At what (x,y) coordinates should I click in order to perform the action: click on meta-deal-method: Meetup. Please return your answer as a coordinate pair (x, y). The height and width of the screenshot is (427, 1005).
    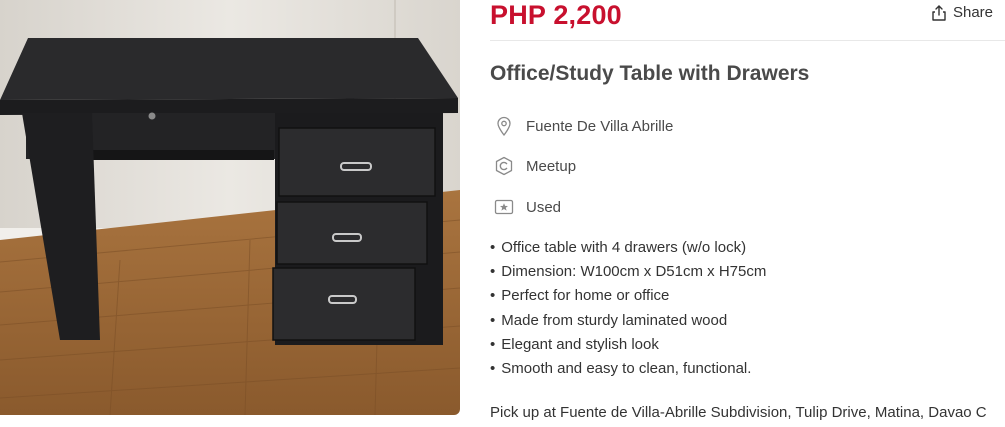
    Looking at the image, I should click on (535, 166).